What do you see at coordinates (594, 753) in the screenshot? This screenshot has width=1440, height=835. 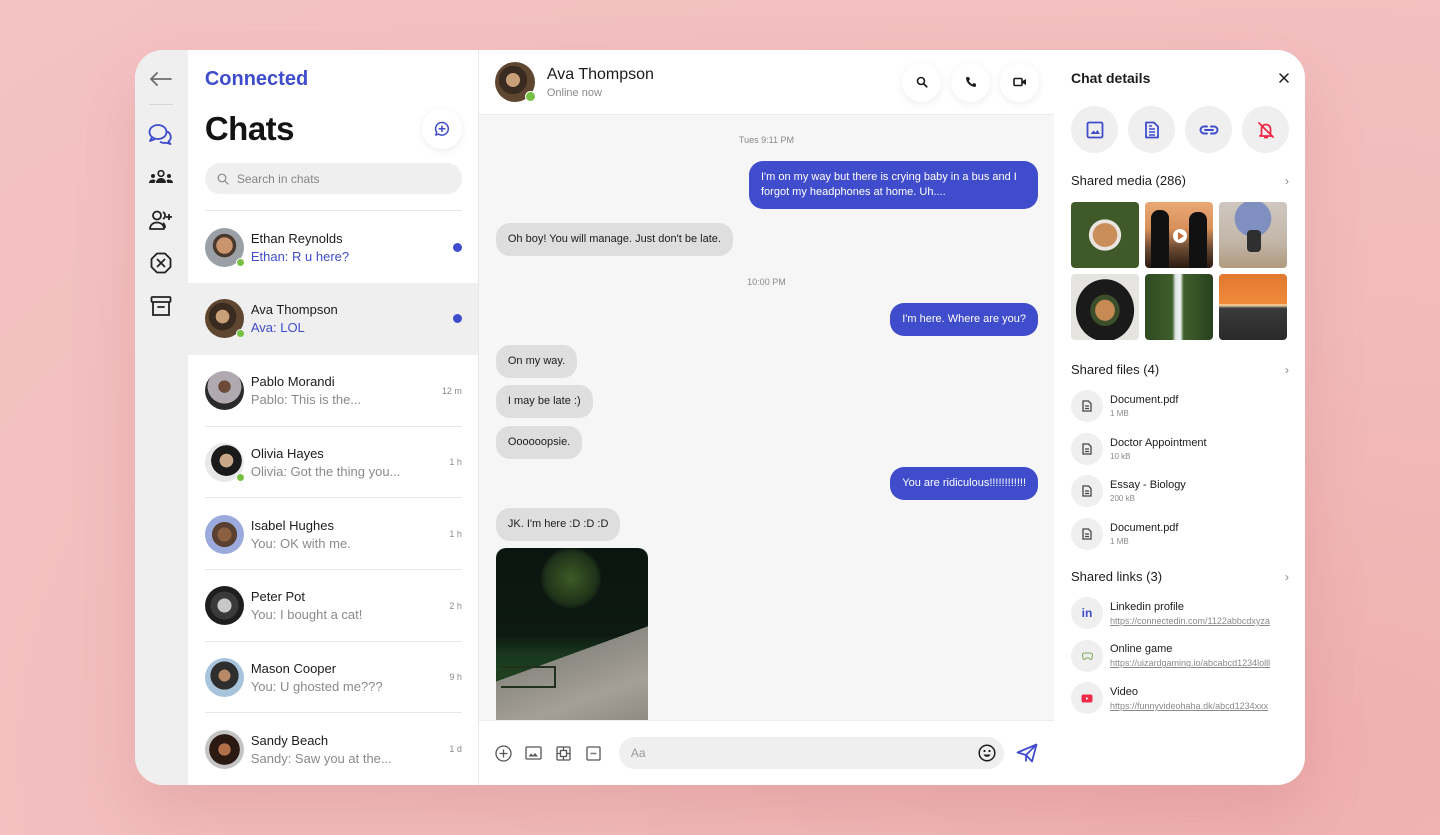 I see `add-gif-button` at bounding box center [594, 753].